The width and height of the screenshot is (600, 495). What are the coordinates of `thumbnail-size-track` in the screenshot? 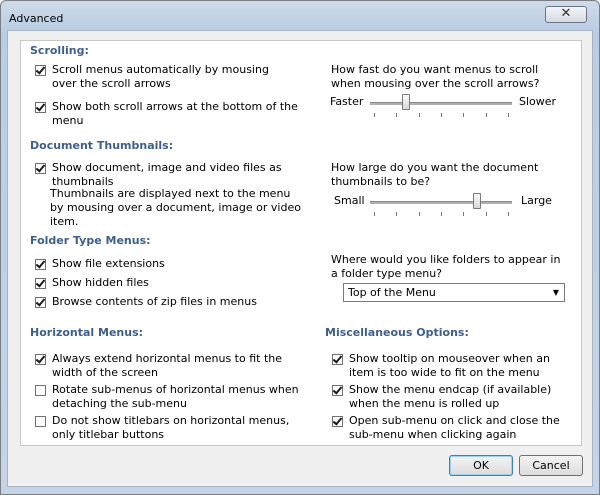 It's located at (441, 202).